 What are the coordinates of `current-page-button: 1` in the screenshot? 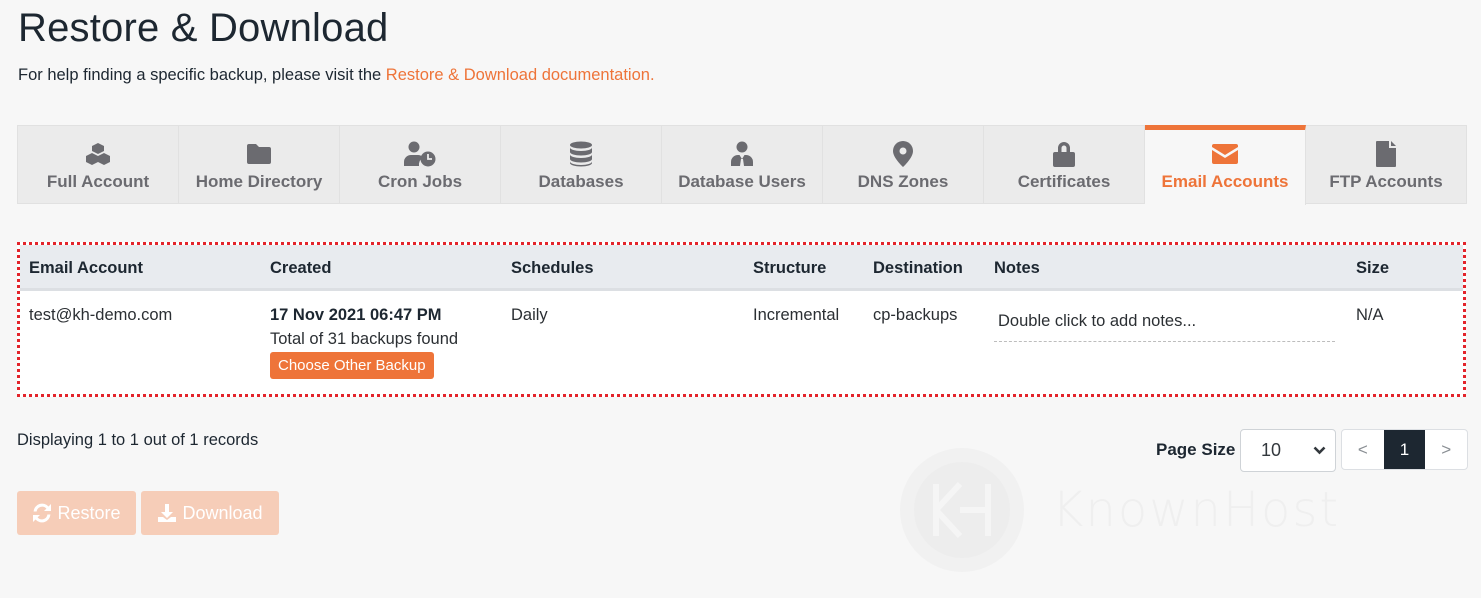 It's located at (1404, 449).